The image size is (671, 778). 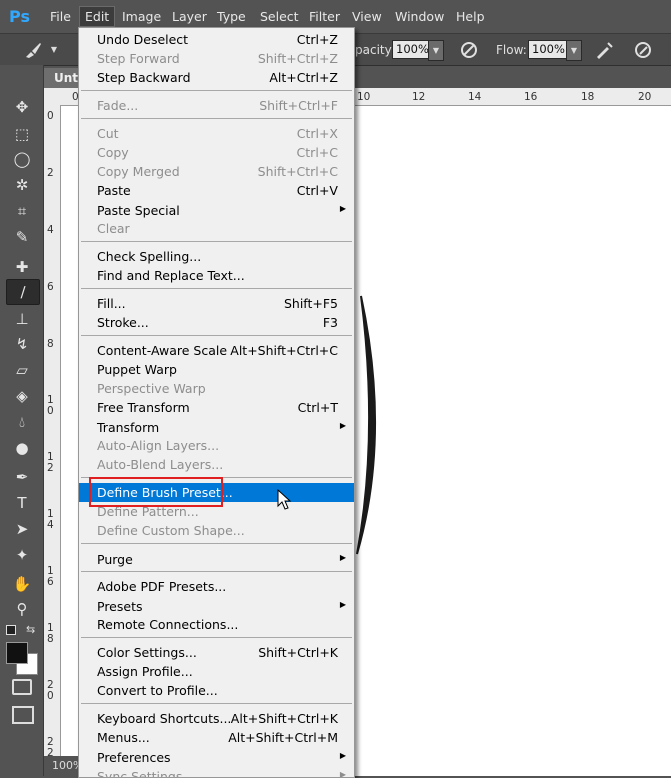 I want to click on menu-item-fill: Fill... Shift+F5, so click(x=216, y=303).